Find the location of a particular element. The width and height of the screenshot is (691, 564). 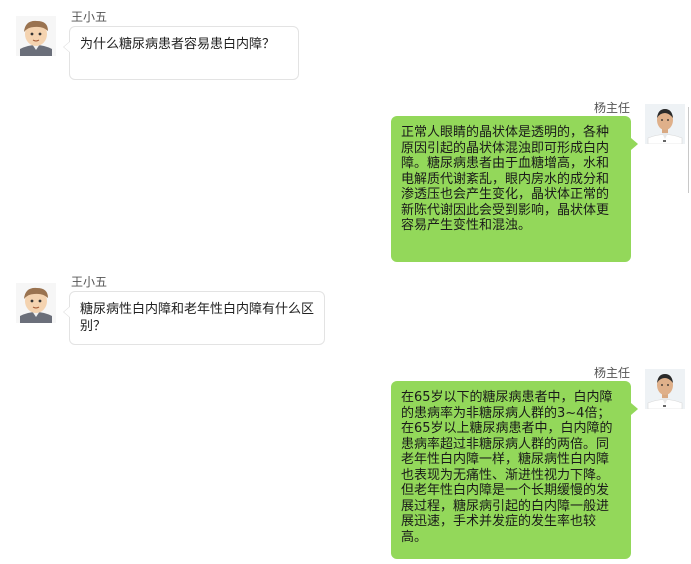

message-bubble: 为什么糖尿病患者容易患白内障？ is located at coordinates (181, 53).